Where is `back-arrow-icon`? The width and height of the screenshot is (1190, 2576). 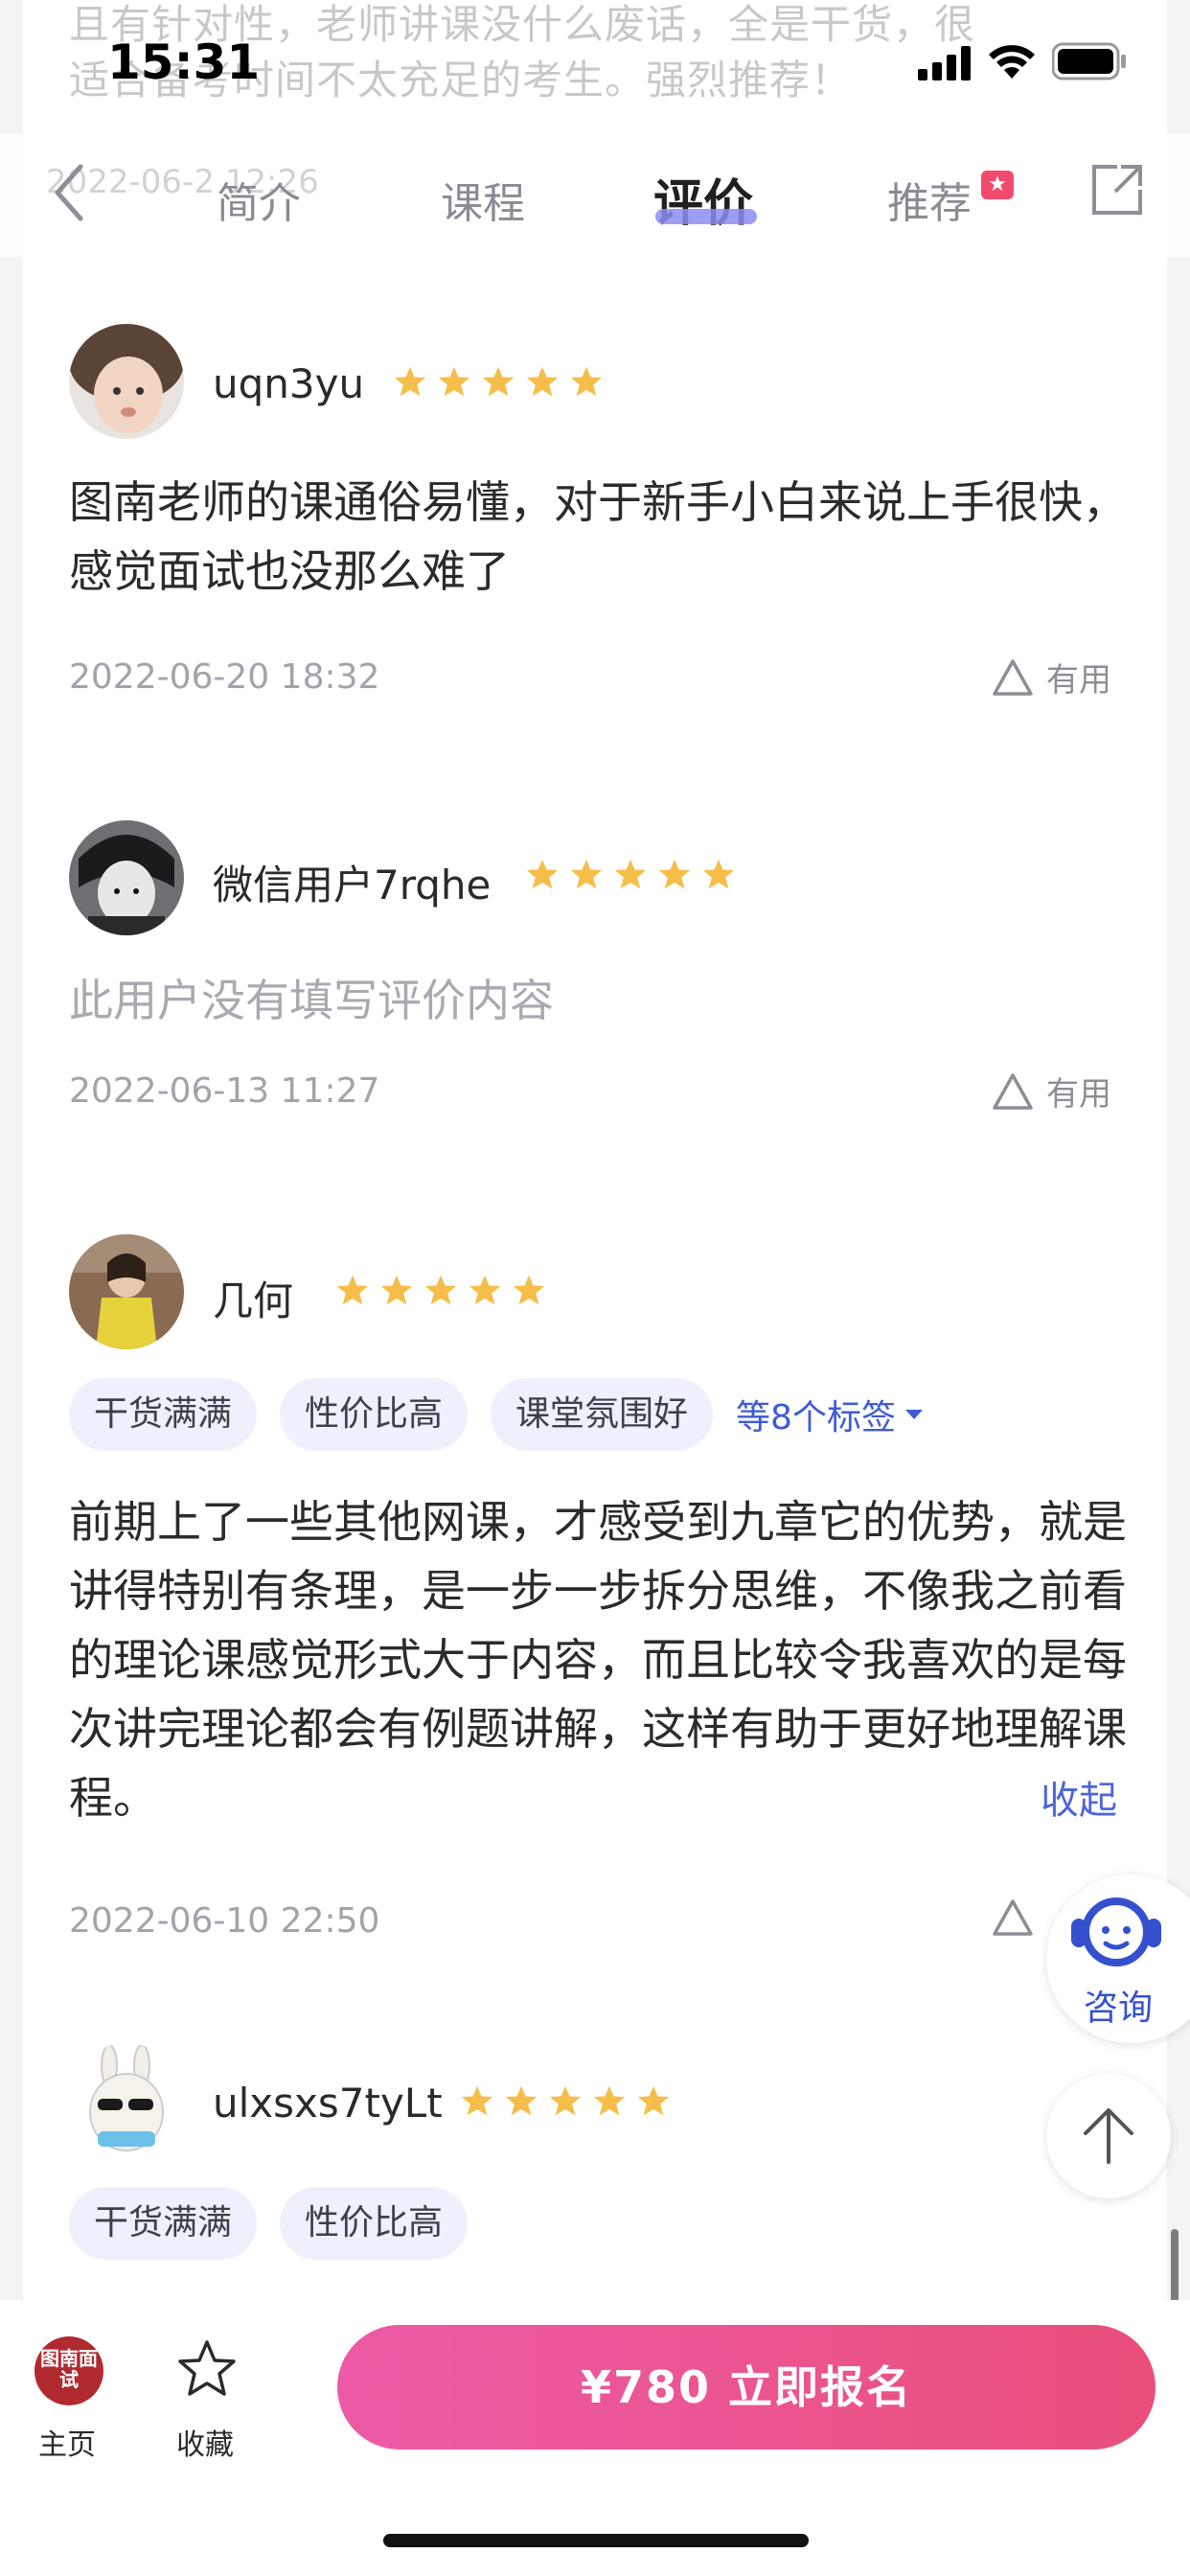
back-arrow-icon is located at coordinates (69, 193).